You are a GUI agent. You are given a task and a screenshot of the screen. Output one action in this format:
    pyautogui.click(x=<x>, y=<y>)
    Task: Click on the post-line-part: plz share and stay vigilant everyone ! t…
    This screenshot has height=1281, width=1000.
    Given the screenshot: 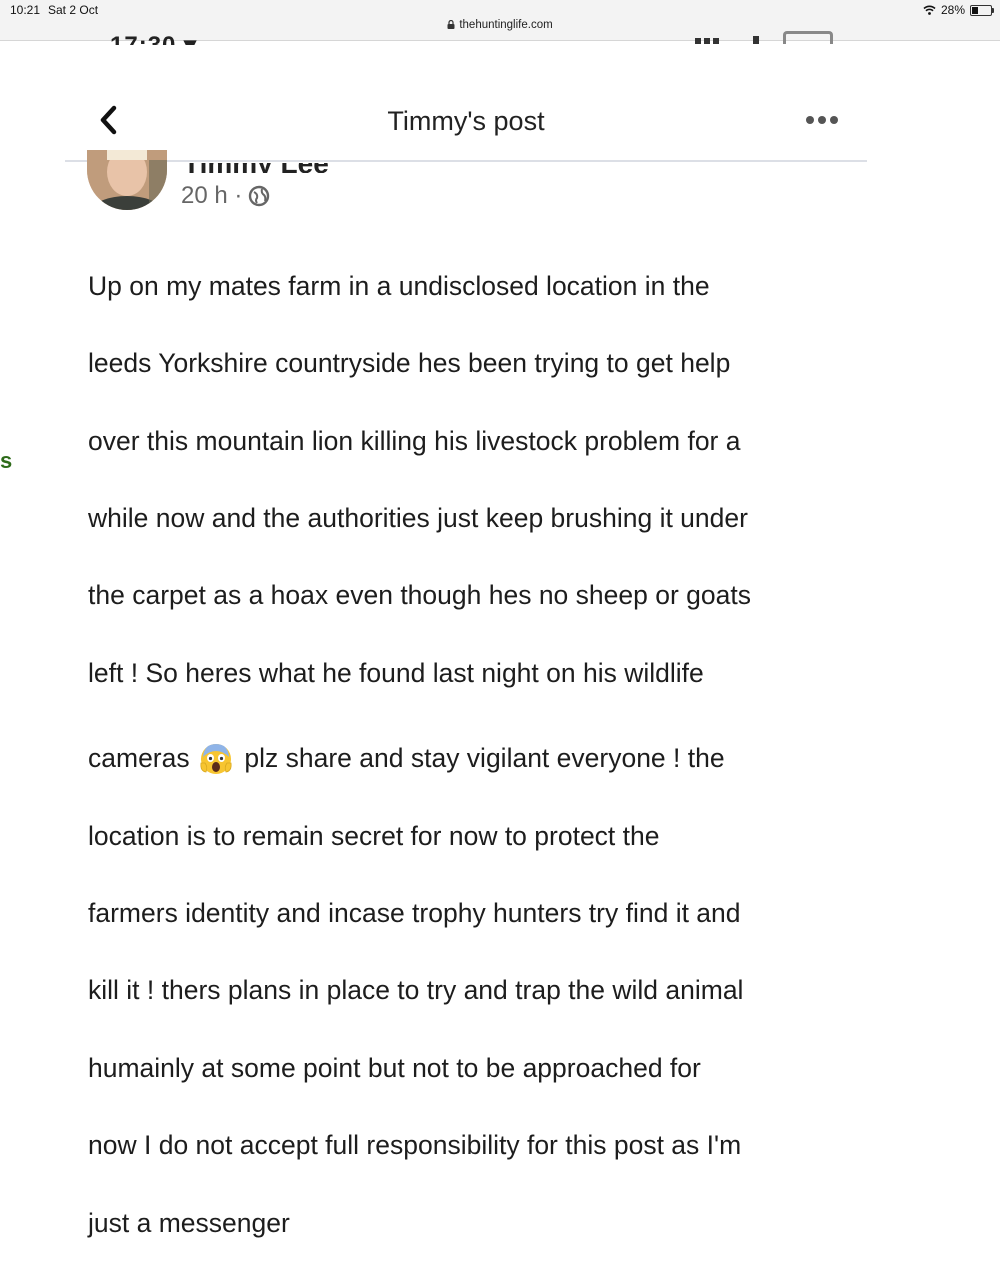 What is the action you would take?
    pyautogui.click(x=484, y=758)
    